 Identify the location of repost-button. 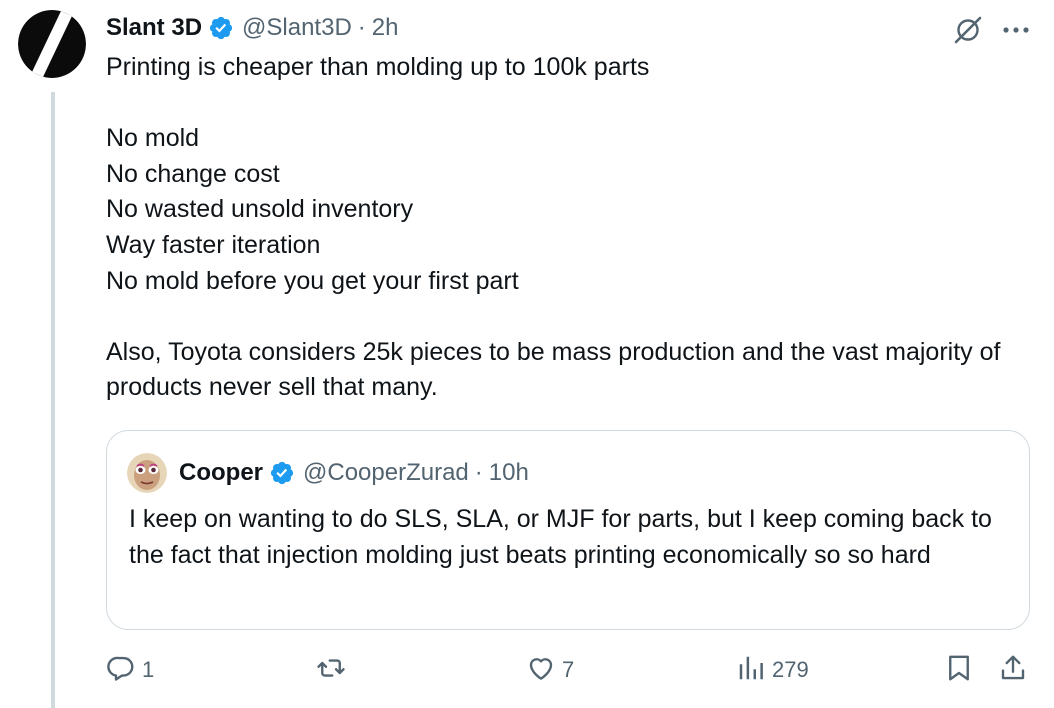
(334, 670).